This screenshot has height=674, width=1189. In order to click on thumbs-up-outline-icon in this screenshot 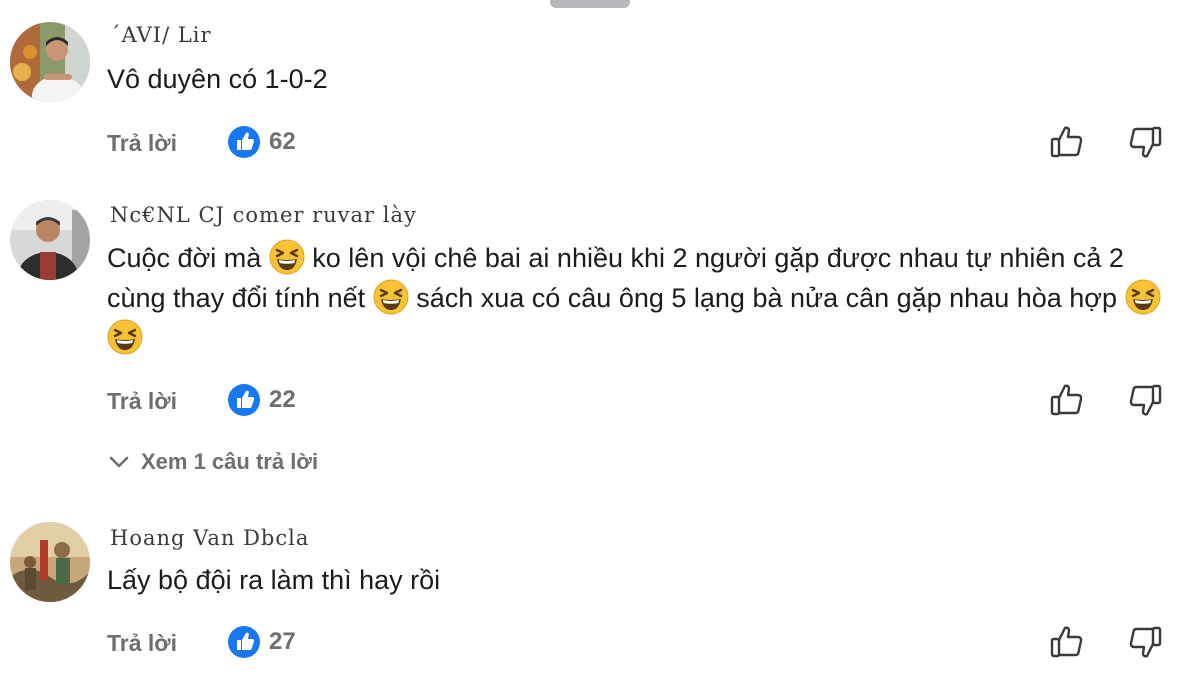, I will do `click(1067, 642)`.